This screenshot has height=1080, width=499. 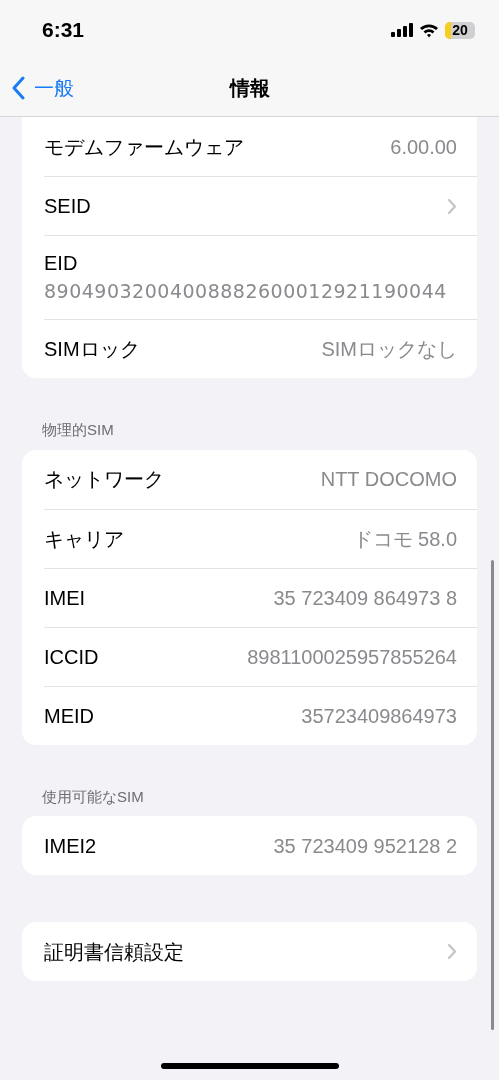 I want to click on row-label: IMEI, so click(x=65, y=598).